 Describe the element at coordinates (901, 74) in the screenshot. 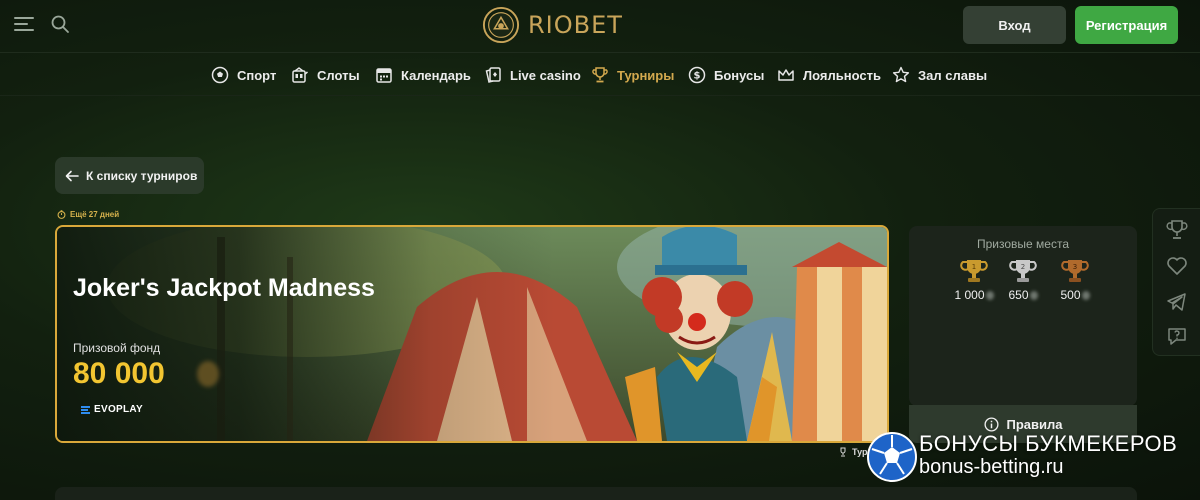

I see `star-icon` at that location.